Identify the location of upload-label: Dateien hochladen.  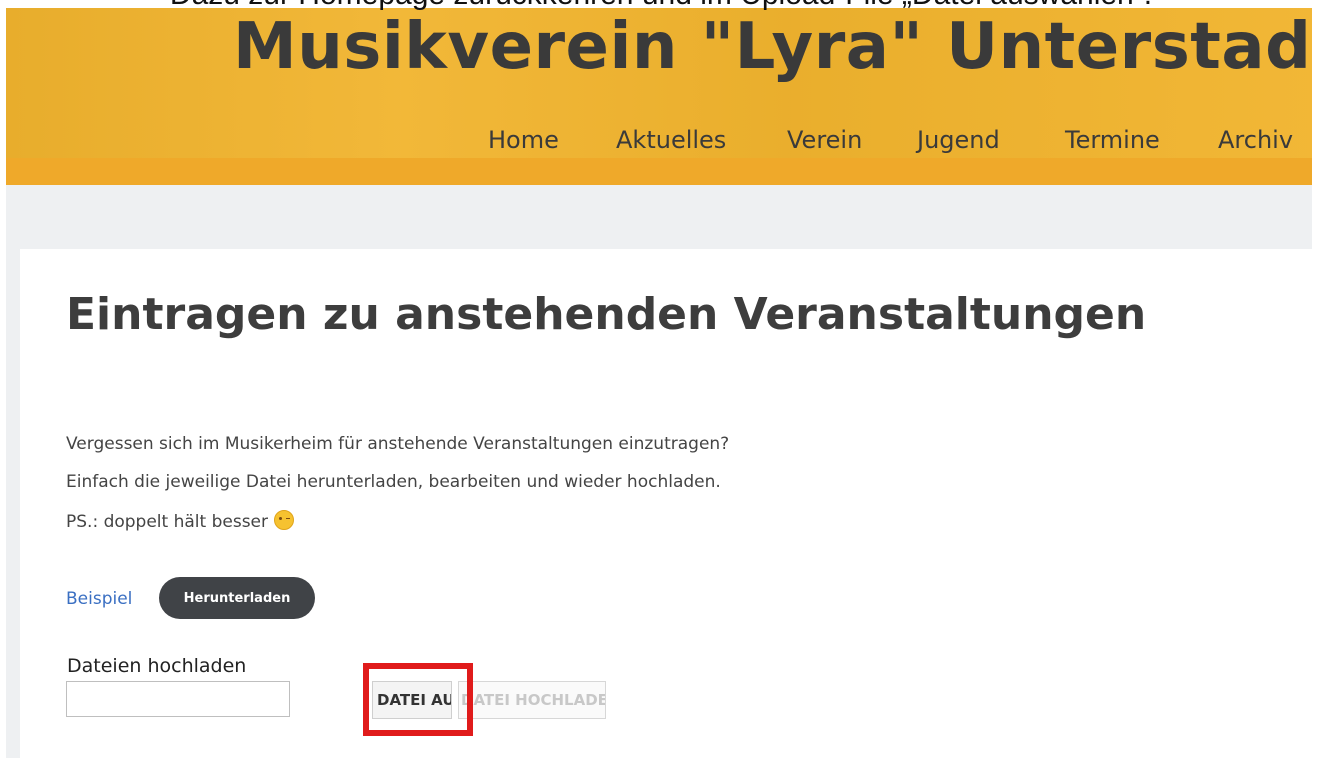
(157, 666).